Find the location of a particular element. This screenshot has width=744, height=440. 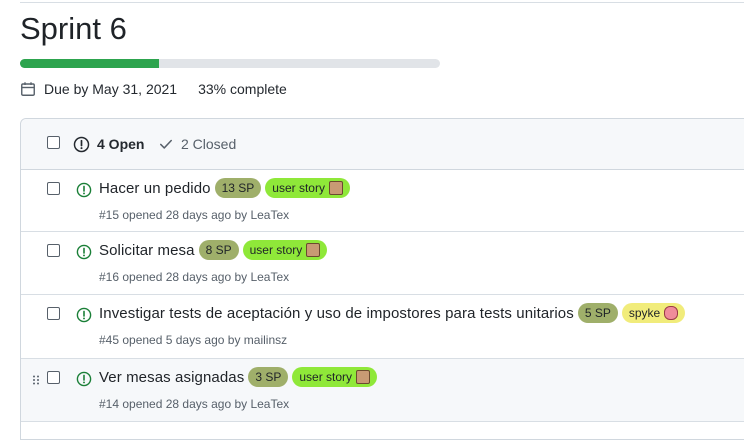

percent-complete: 33% complete is located at coordinates (242, 89).